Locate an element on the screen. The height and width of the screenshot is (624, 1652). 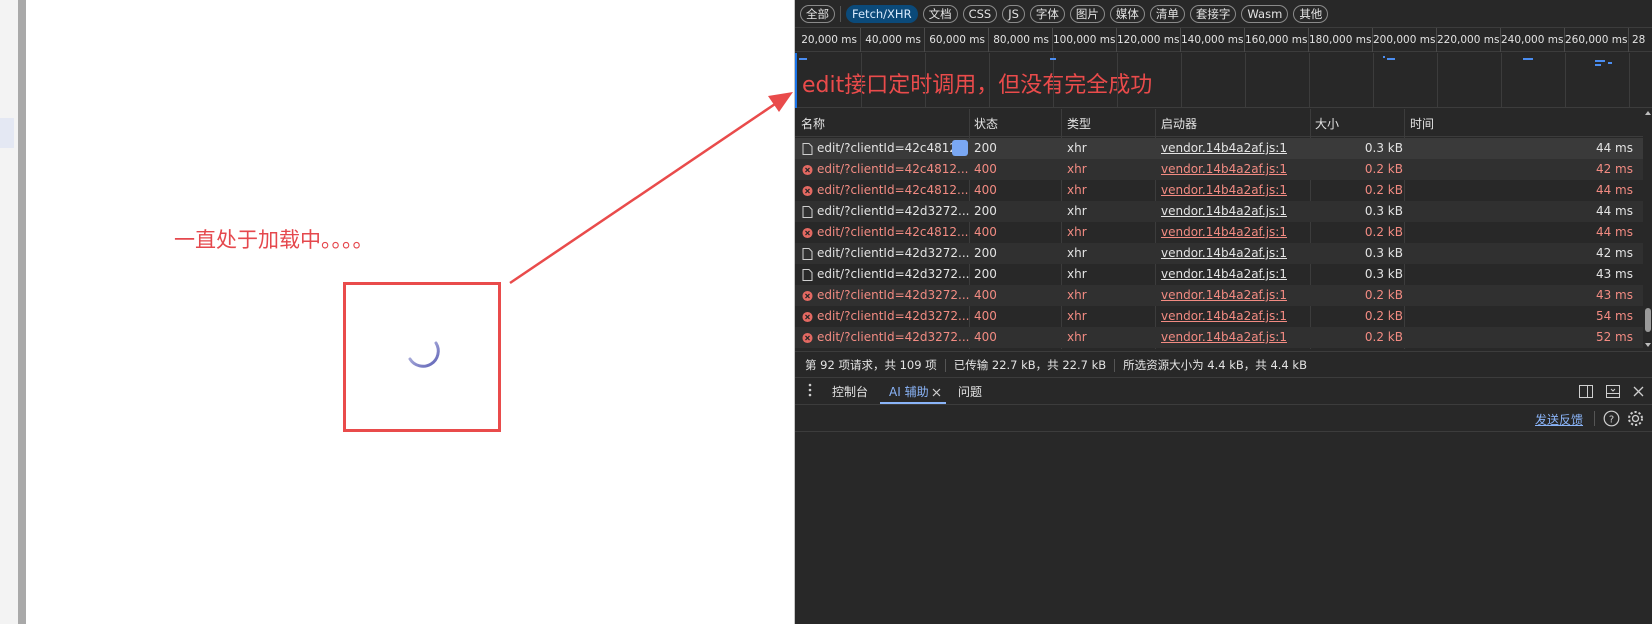
send-feedback-link: 发送反馈 is located at coordinates (1559, 419).